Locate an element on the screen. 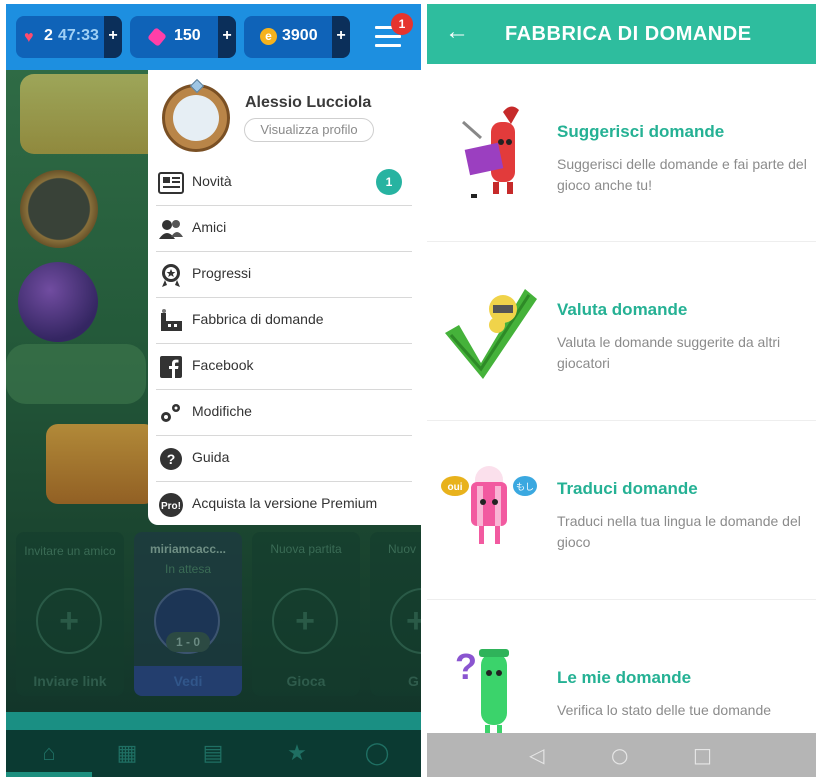 This screenshot has height=783, width=822. page-title: FABBRICA DI DOMANDE is located at coordinates (628, 34).